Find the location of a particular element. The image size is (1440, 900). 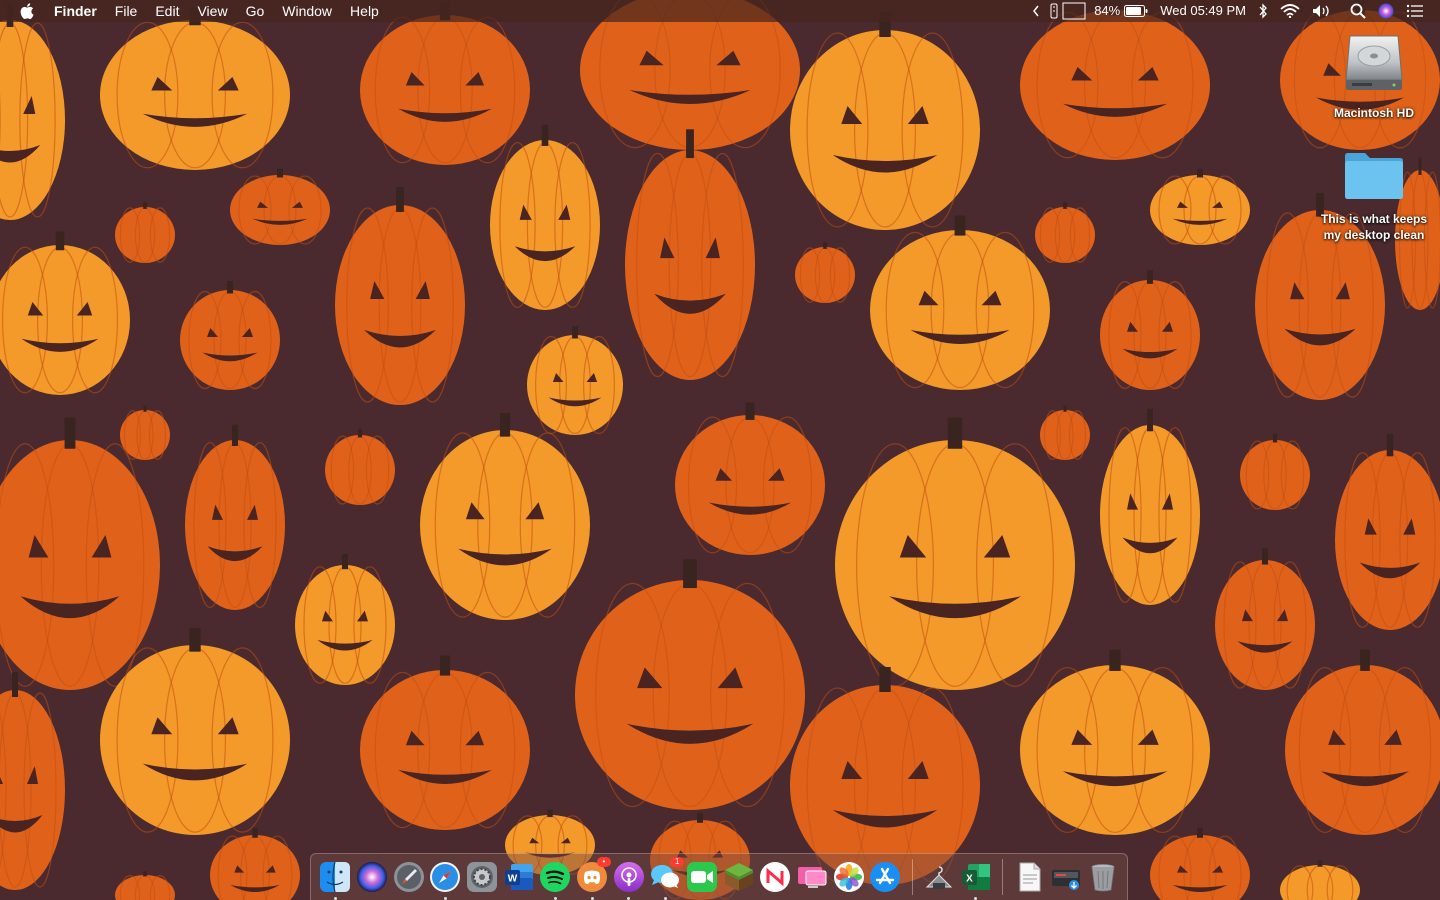

dock: W • 1 X is located at coordinates (719, 876).